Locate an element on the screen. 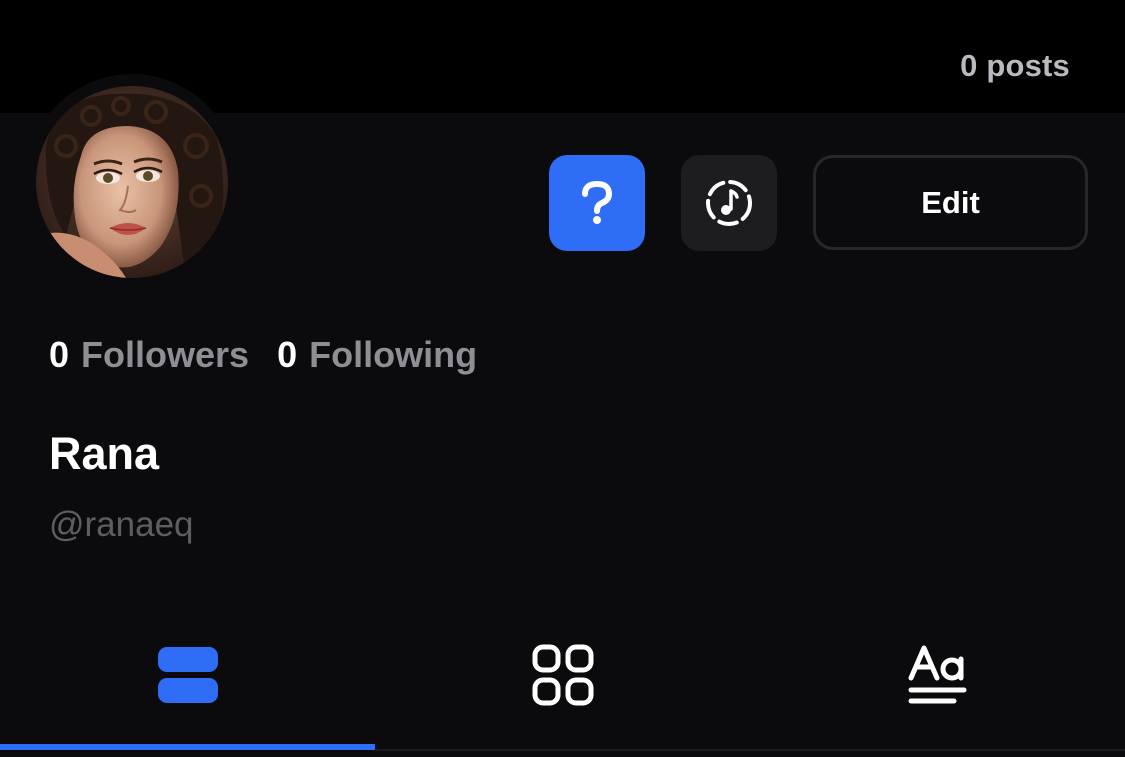  avatar is located at coordinates (132, 182).